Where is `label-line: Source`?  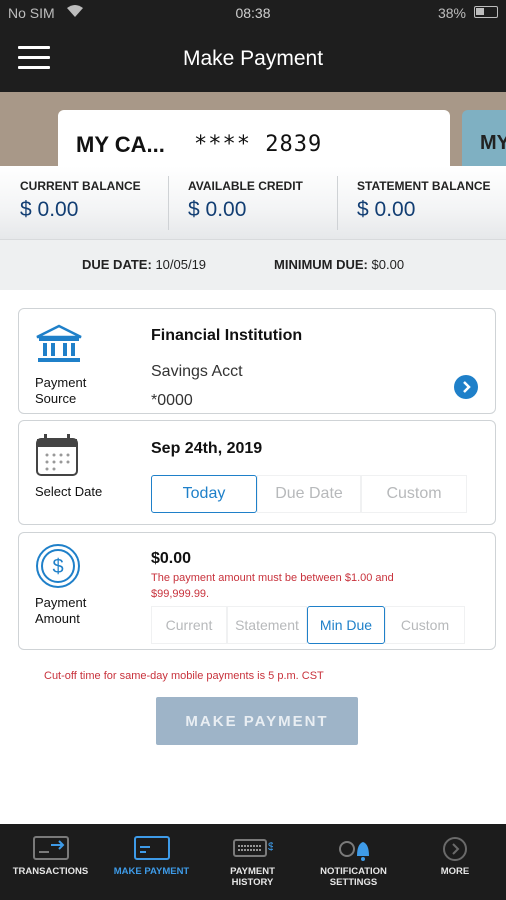
label-line: Source is located at coordinates (56, 398).